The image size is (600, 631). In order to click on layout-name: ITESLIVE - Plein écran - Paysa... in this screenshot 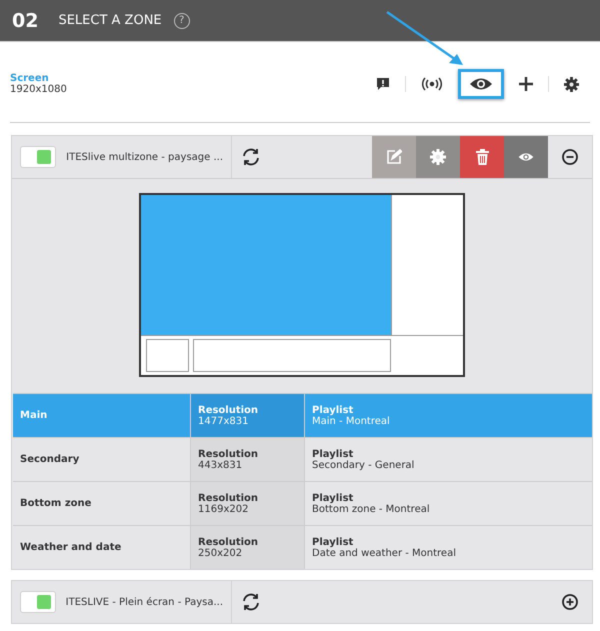, I will do `click(144, 602)`.